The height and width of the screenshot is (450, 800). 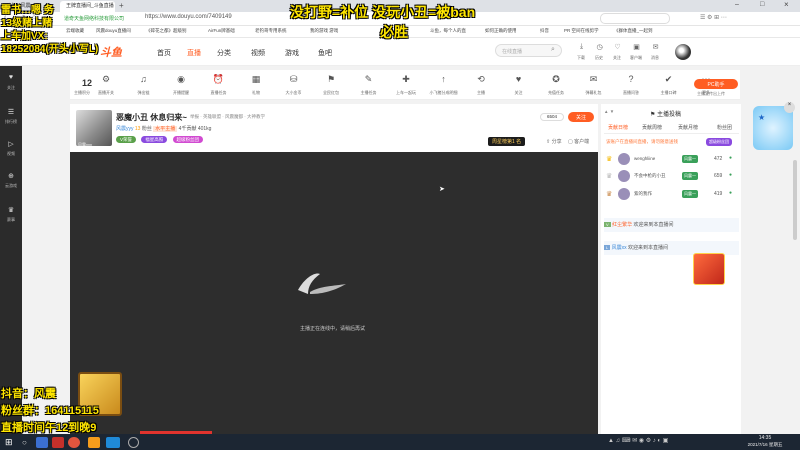 I want to click on toolbar-item-icon: ↑, so click(x=444, y=79).